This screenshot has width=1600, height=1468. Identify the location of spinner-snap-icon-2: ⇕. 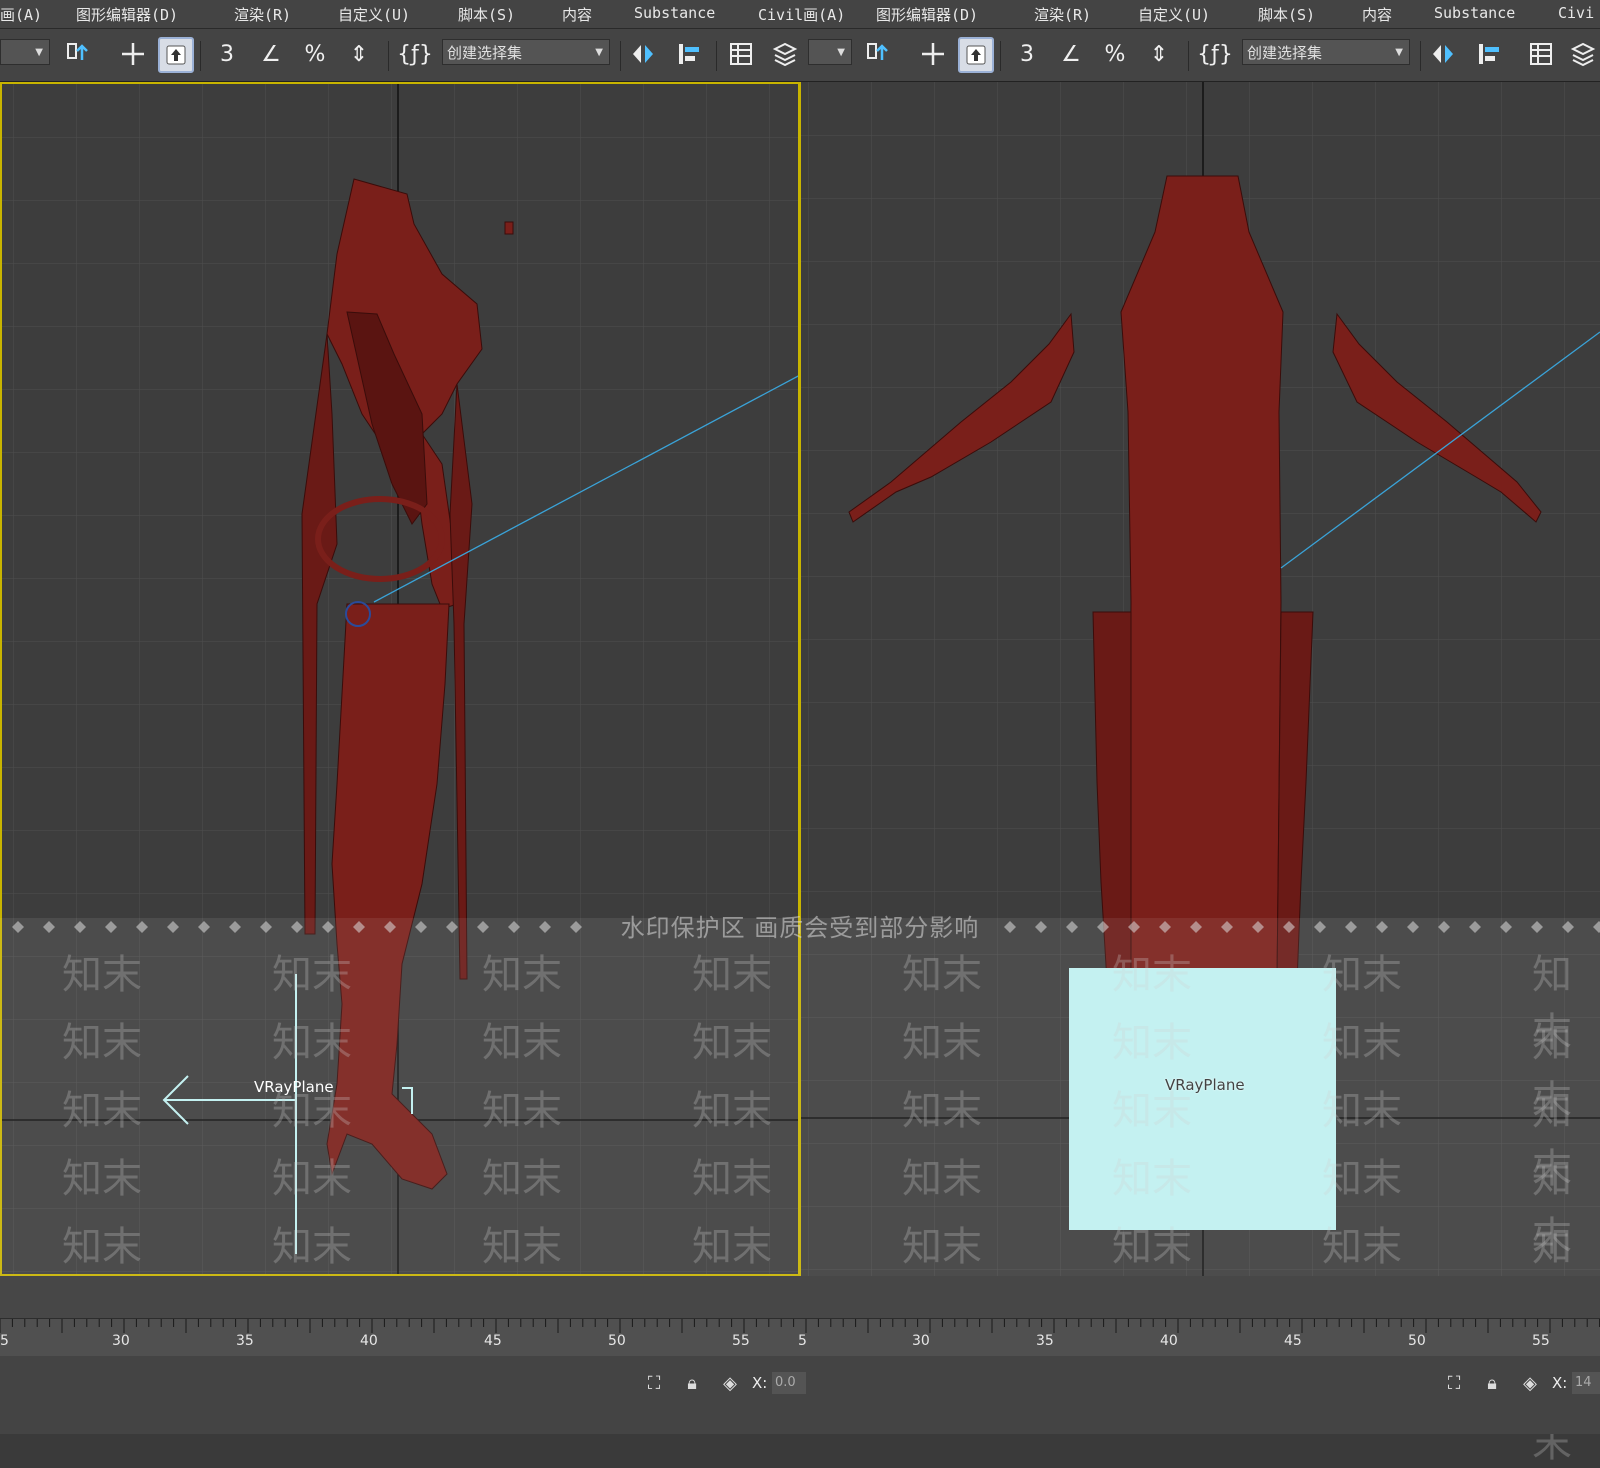
(1159, 54).